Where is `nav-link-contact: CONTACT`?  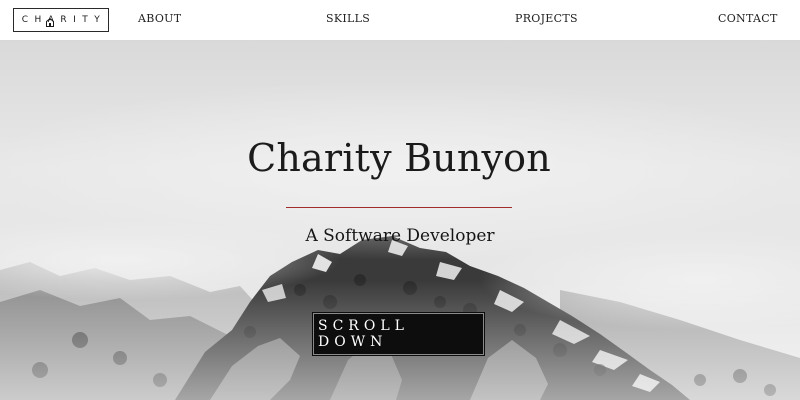
nav-link-contact: CONTACT is located at coordinates (748, 18).